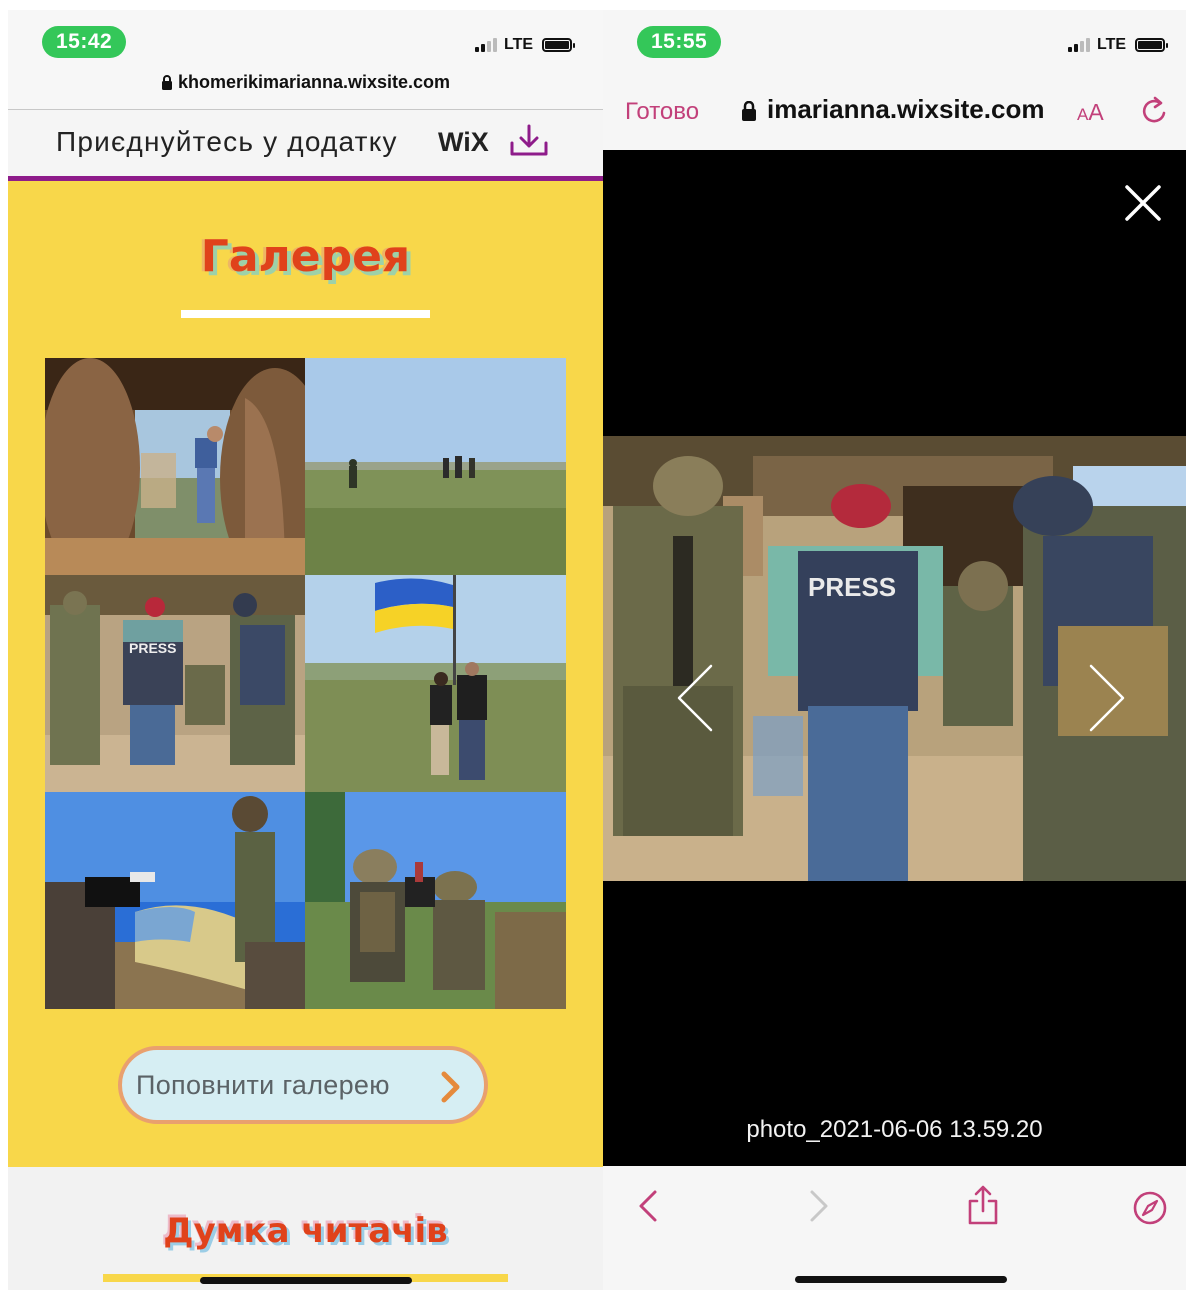 The height and width of the screenshot is (1290, 1186). Describe the element at coordinates (463, 142) in the screenshot. I see `wix-logo: WiX` at that location.